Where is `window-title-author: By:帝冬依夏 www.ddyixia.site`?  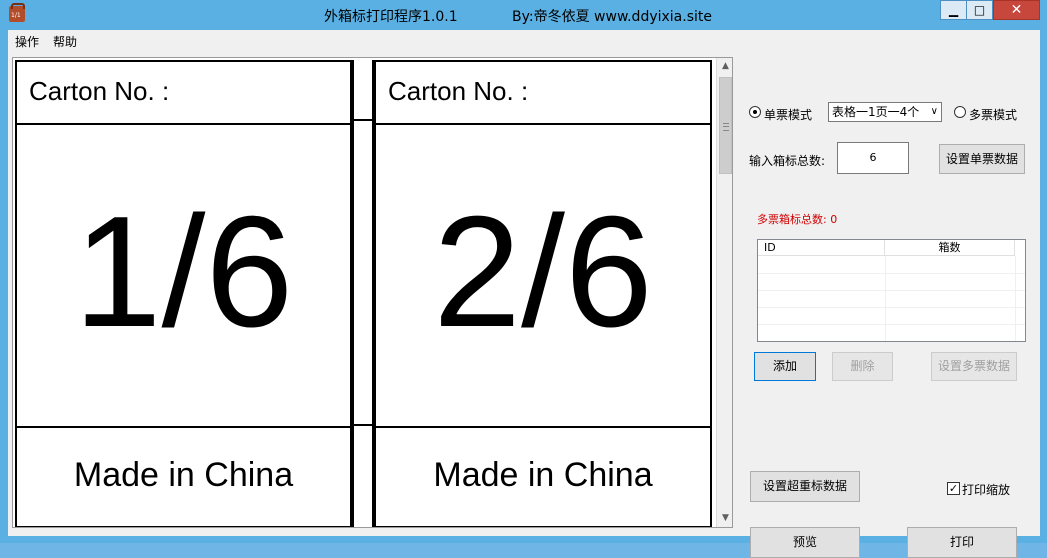 window-title-author: By:帝冬依夏 www.ddyixia.site is located at coordinates (612, 17).